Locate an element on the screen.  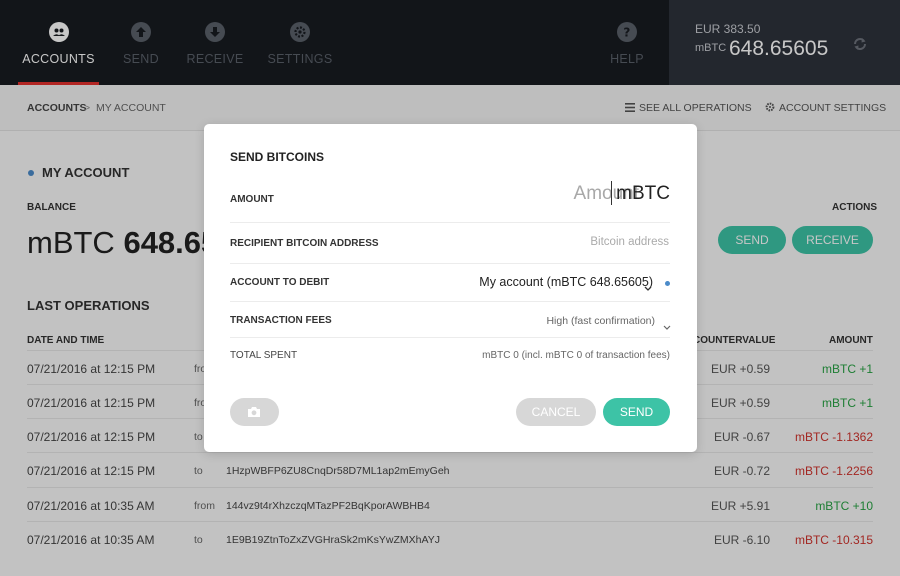
debit-label: ACCOUNT TO DEBIT is located at coordinates (280, 282).